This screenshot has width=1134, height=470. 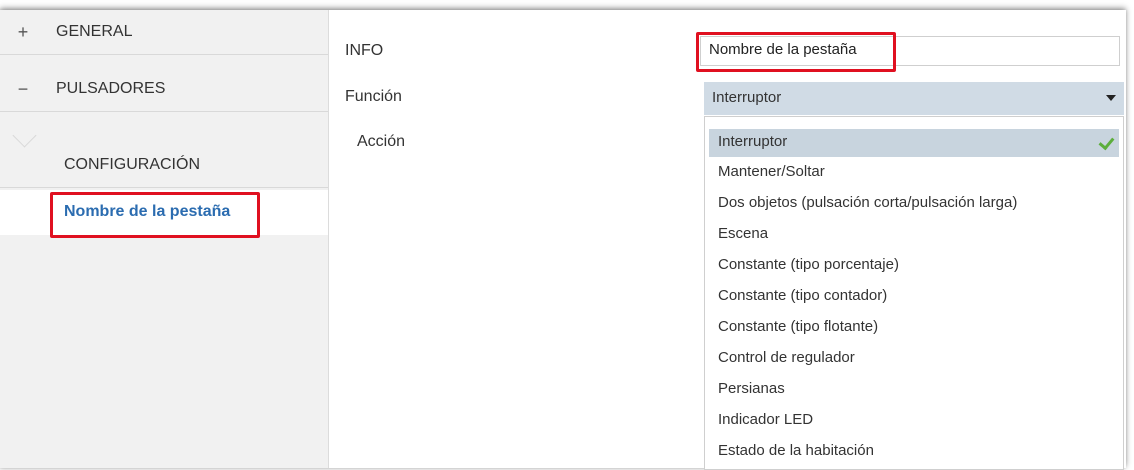 What do you see at coordinates (1106, 142) in the screenshot?
I see `check-icon` at bounding box center [1106, 142].